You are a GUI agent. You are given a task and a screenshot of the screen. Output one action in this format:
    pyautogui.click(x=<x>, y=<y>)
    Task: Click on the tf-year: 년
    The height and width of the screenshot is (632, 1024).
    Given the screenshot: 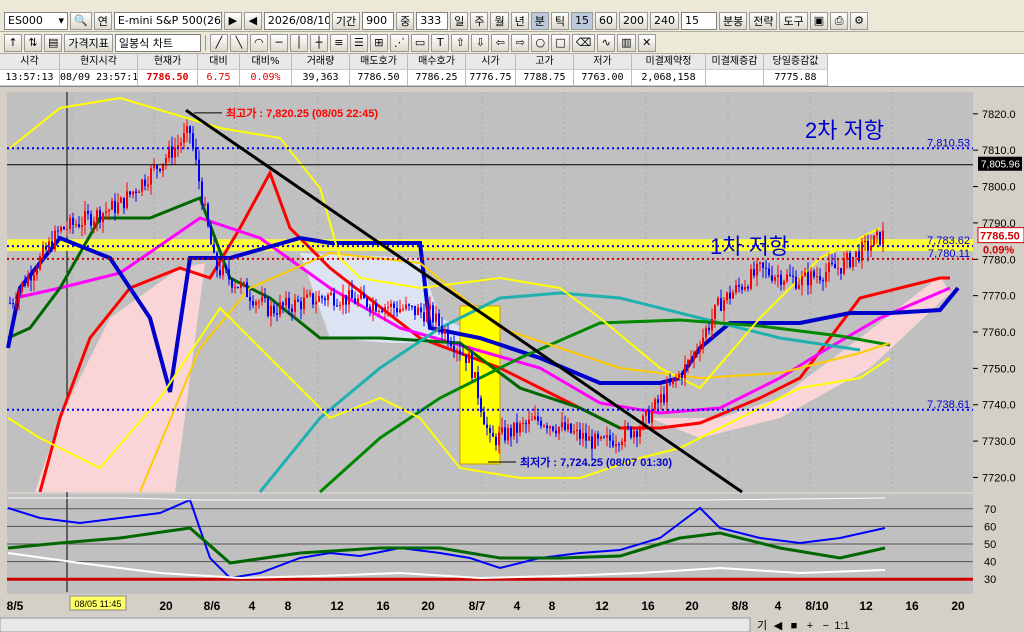 What is the action you would take?
    pyautogui.click(x=519, y=20)
    